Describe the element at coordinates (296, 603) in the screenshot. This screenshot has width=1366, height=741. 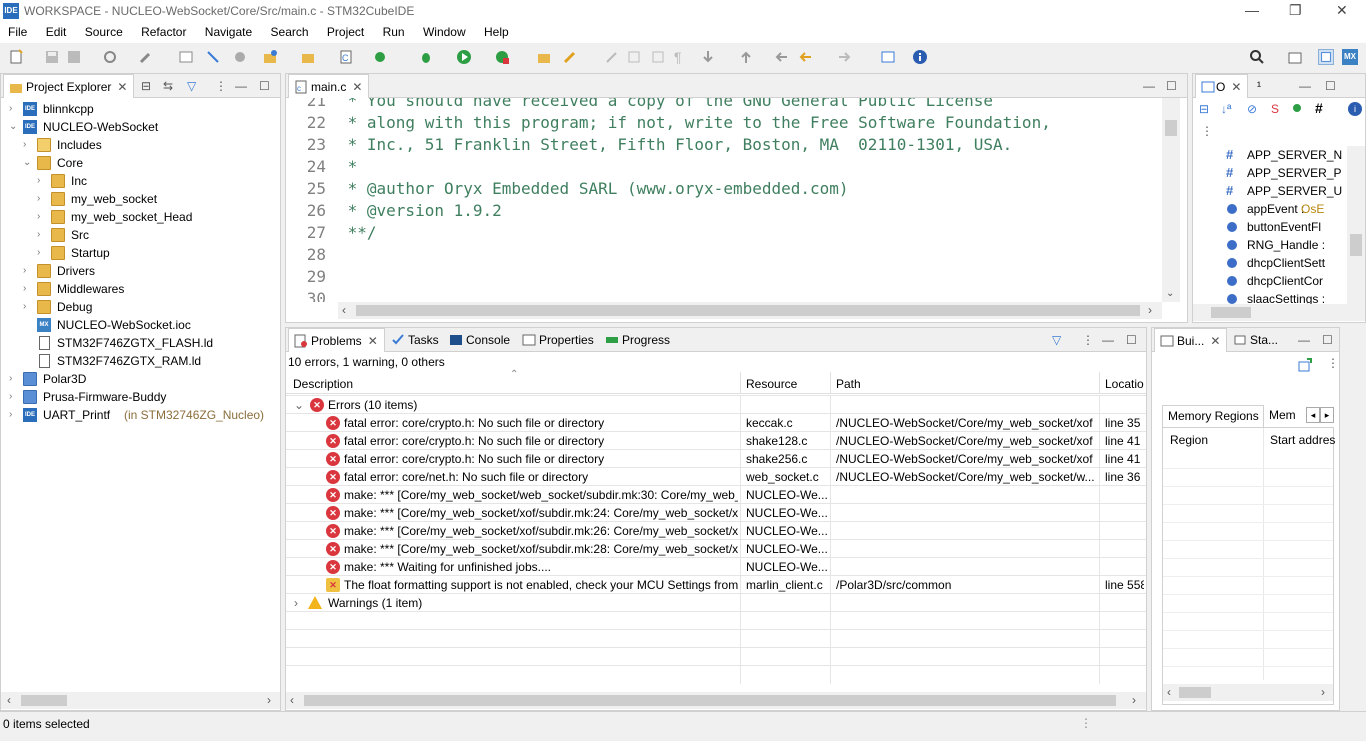
I see `group-expand-icon: ›` at that location.